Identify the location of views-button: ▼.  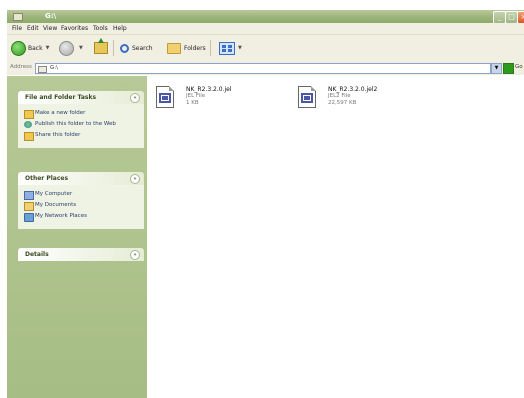
(230, 48).